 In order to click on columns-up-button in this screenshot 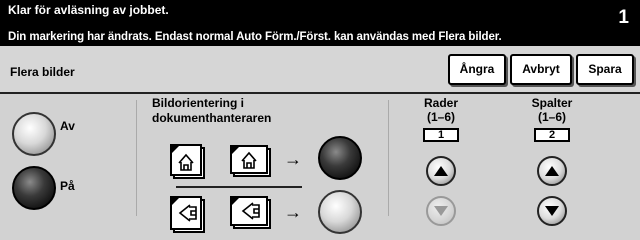, I will do `click(552, 171)`.